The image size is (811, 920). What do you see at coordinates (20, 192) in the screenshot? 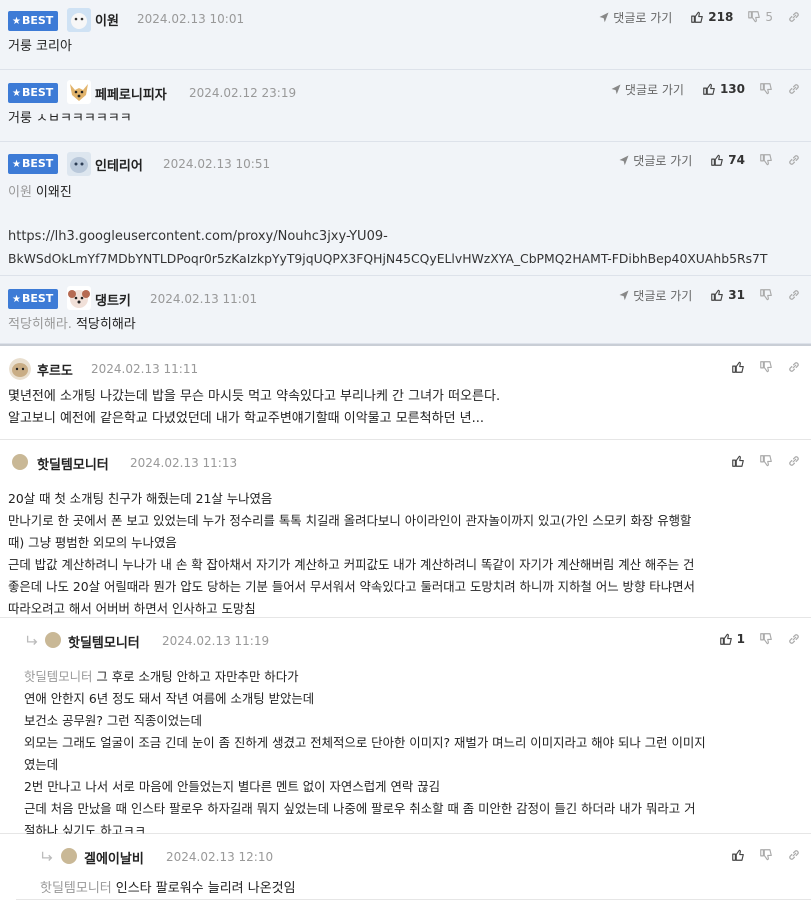
I see `mention: 이원` at bounding box center [20, 192].